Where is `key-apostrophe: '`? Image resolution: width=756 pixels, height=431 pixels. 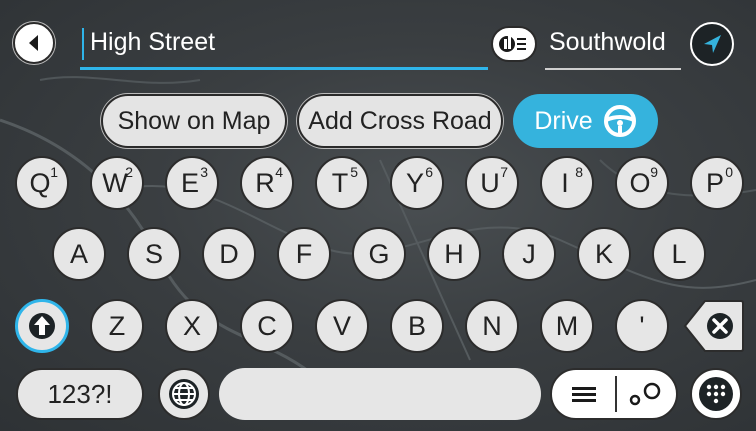 key-apostrophe: ' is located at coordinates (642, 326).